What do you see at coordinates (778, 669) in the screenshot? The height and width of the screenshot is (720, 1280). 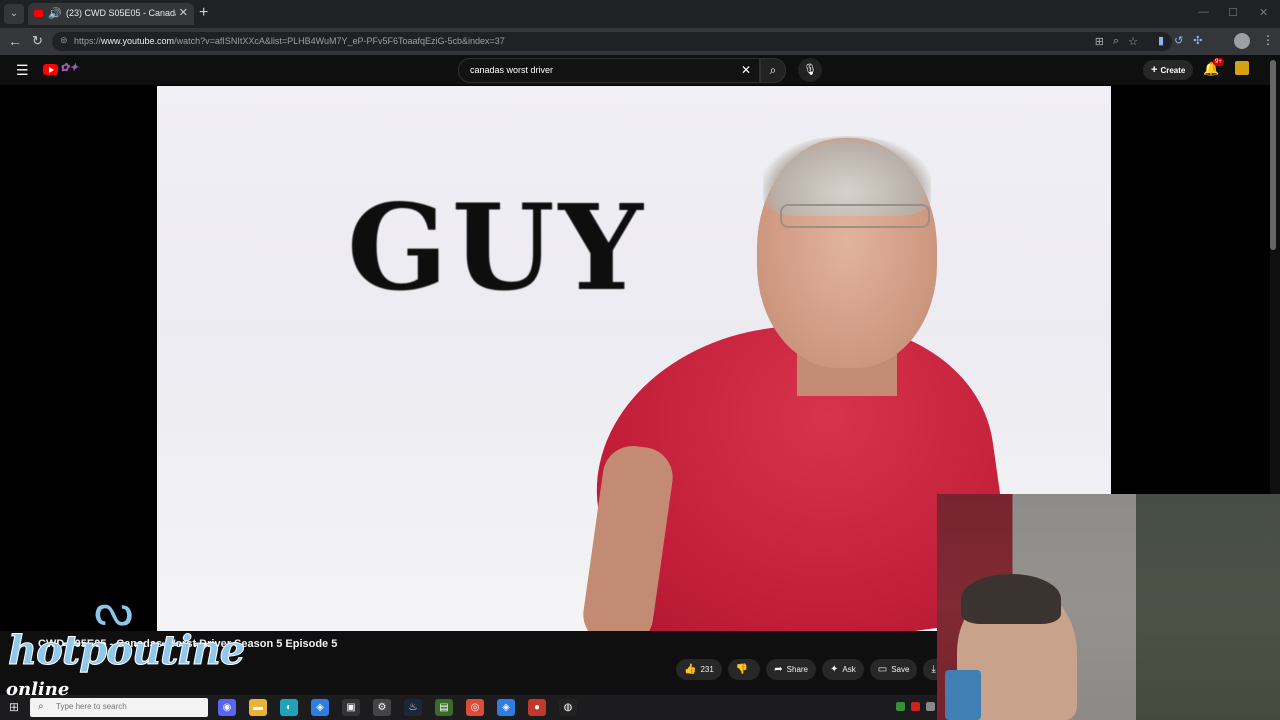 I see `share-icon: ➦` at bounding box center [778, 669].